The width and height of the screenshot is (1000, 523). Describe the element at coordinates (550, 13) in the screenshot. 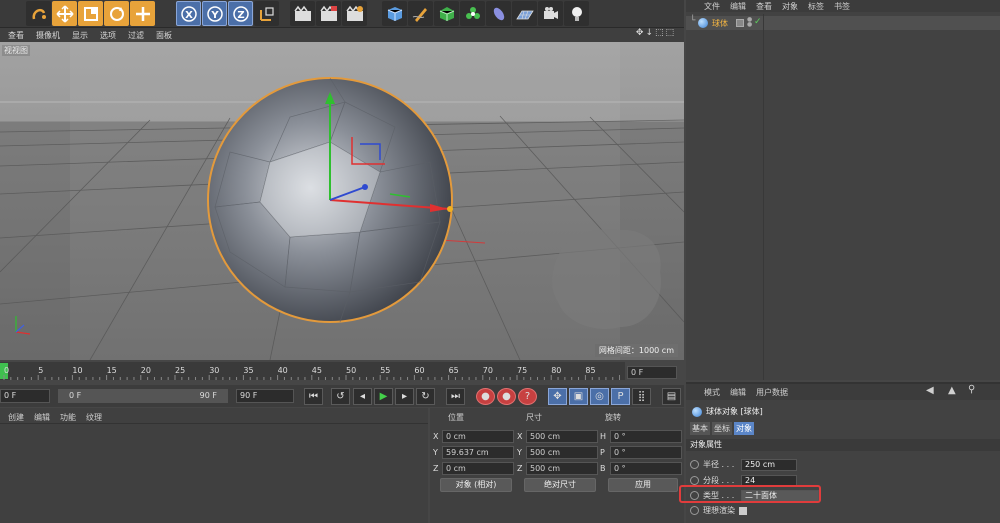

I see `camera-icon` at that location.